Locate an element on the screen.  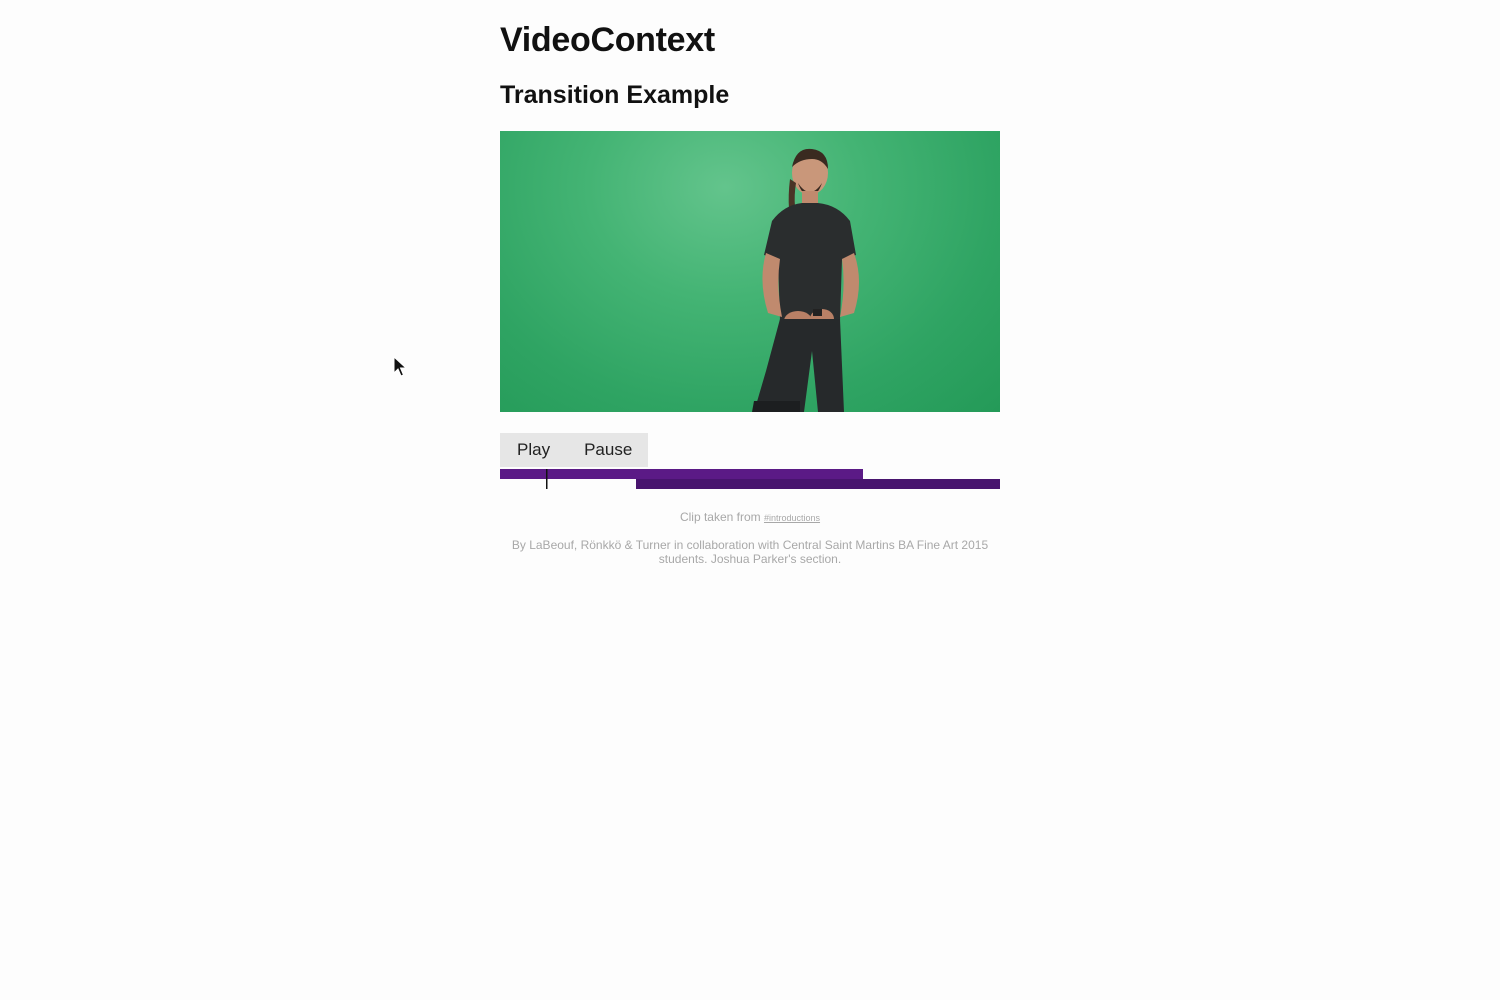
pause-button: Pause is located at coordinates (608, 450).